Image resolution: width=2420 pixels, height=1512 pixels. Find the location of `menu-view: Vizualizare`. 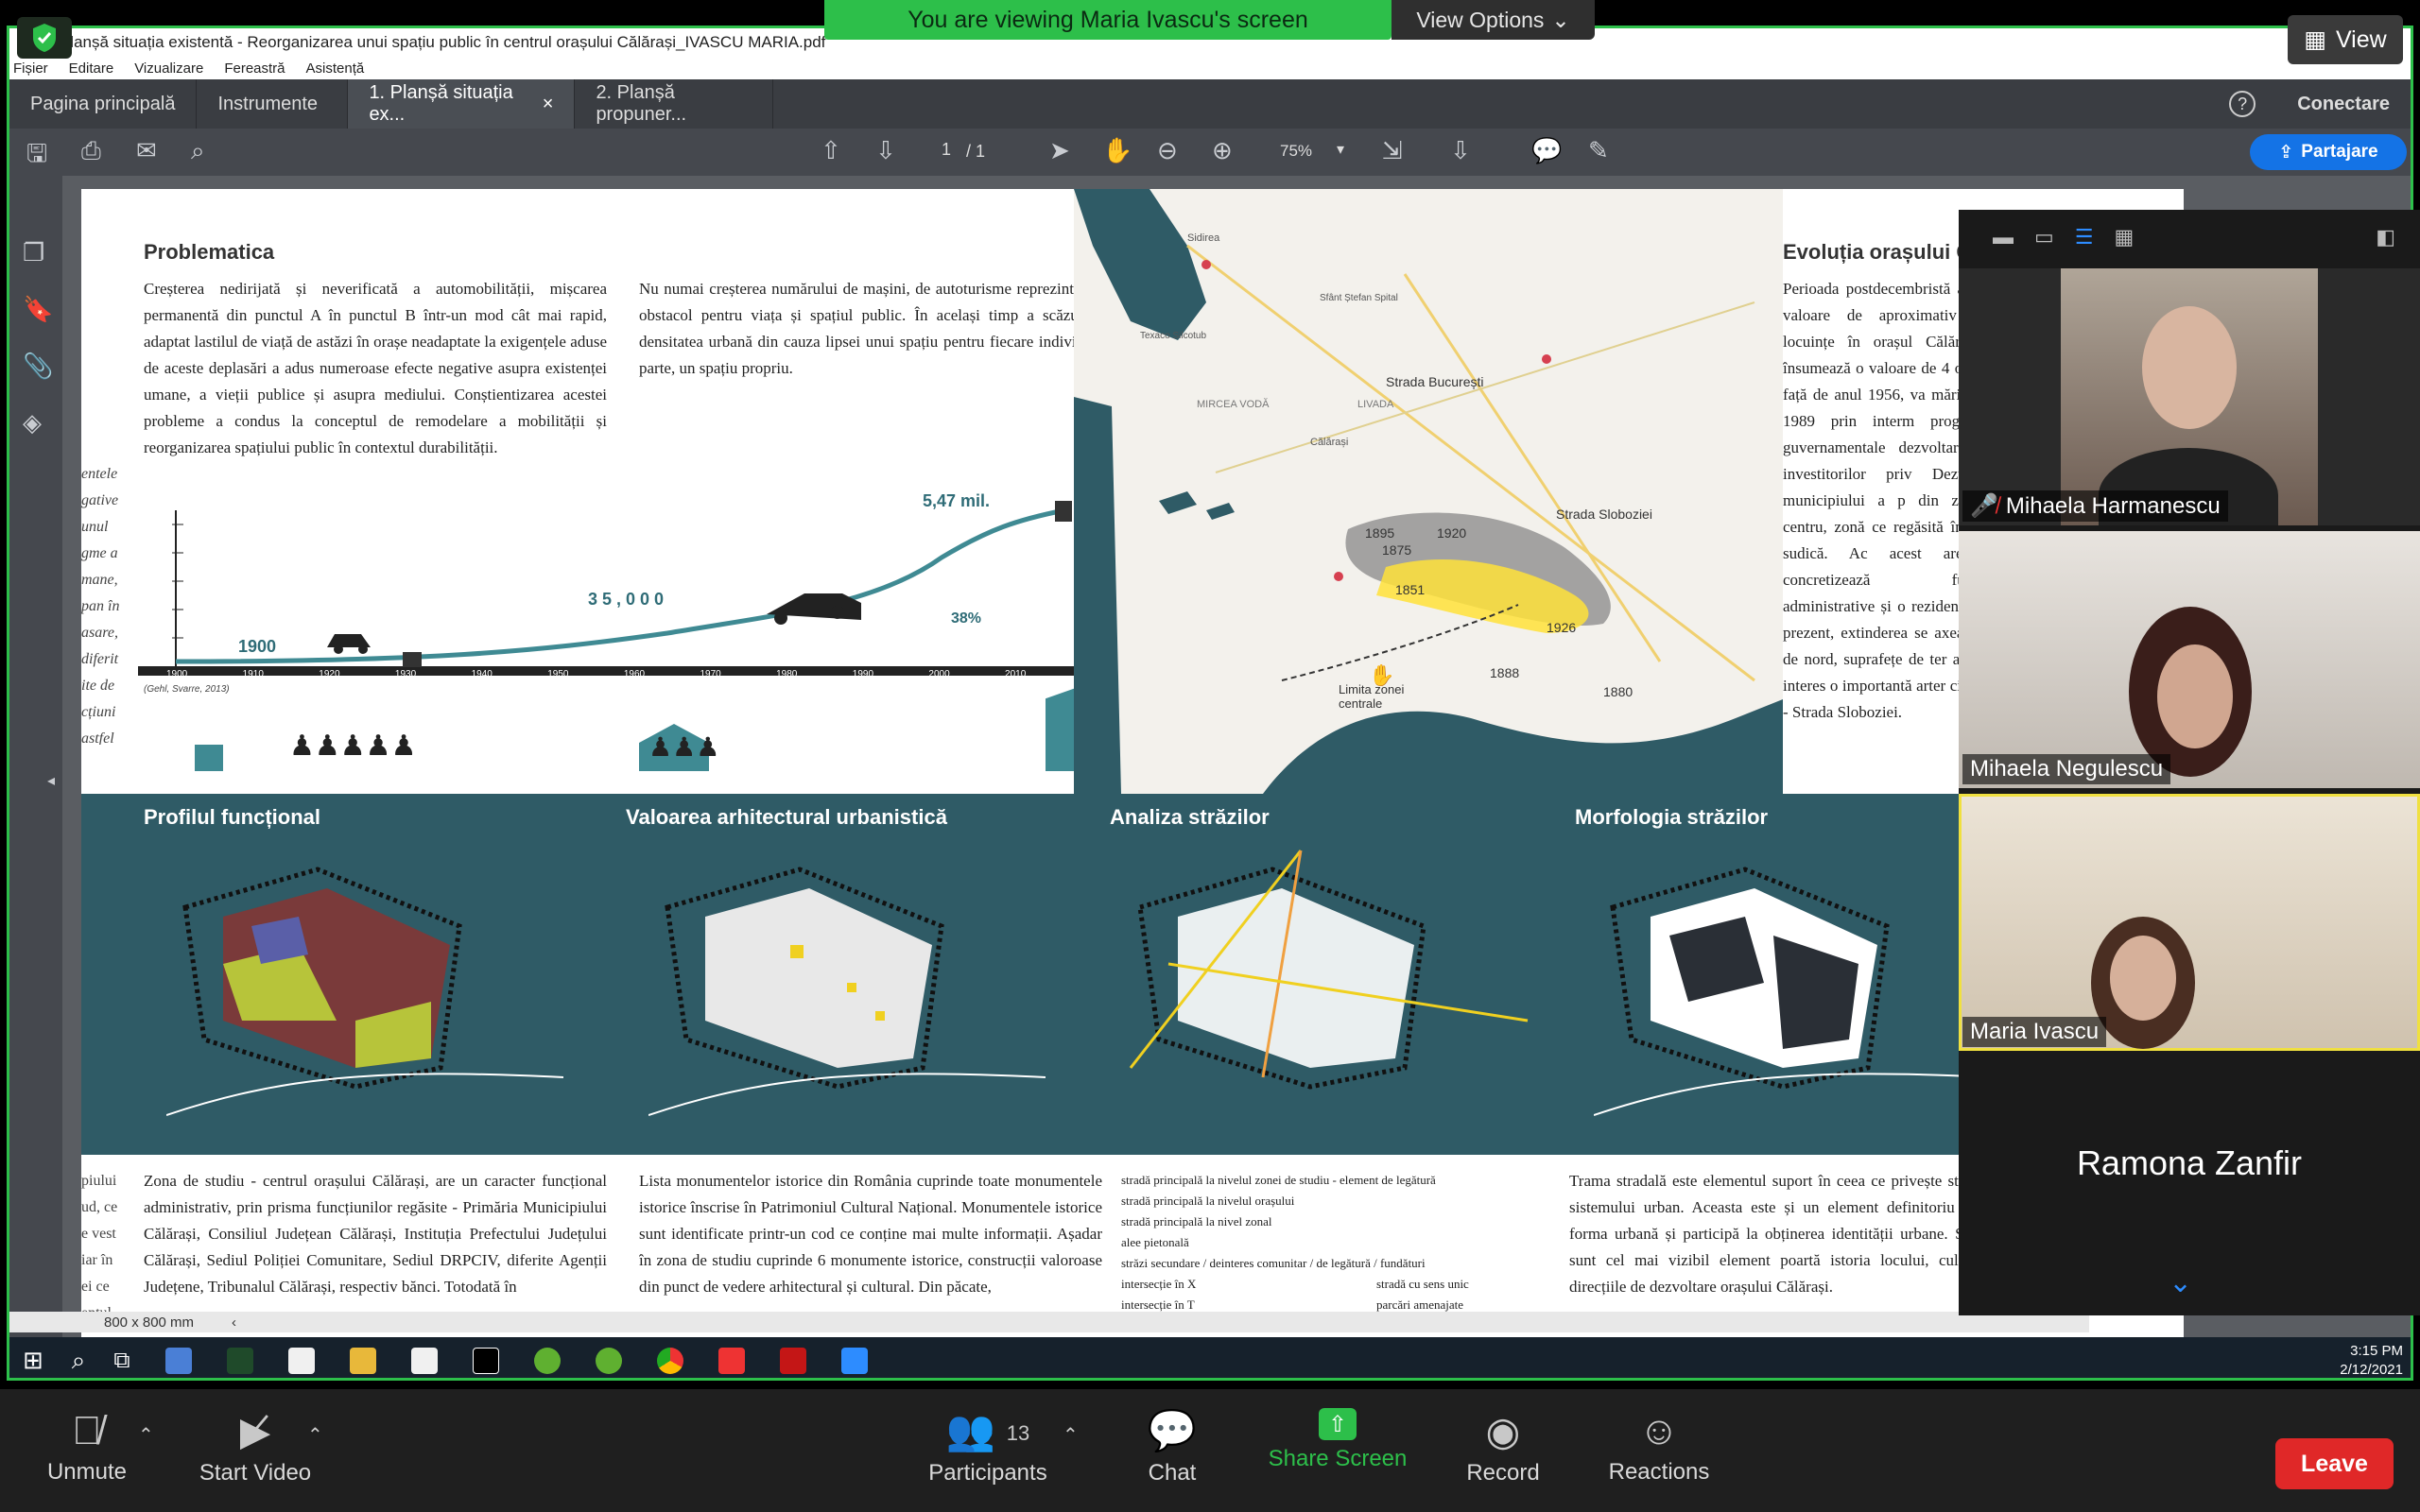

menu-view: Vizualizare is located at coordinates (169, 68).